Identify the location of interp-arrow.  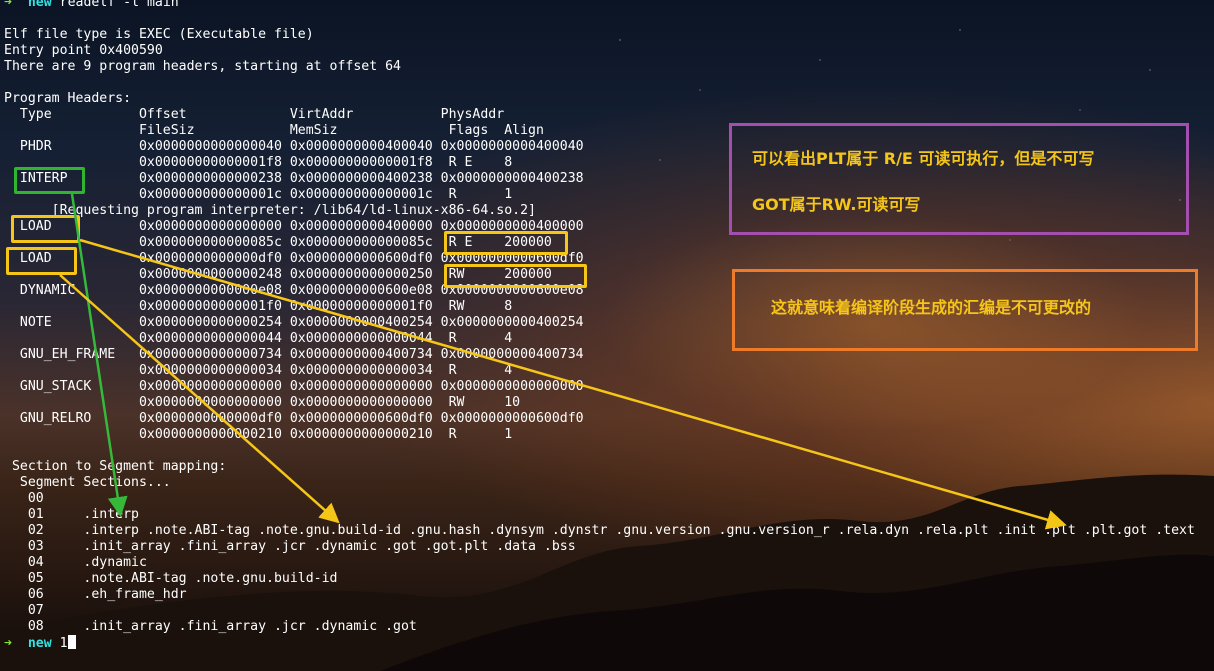
(99, 355).